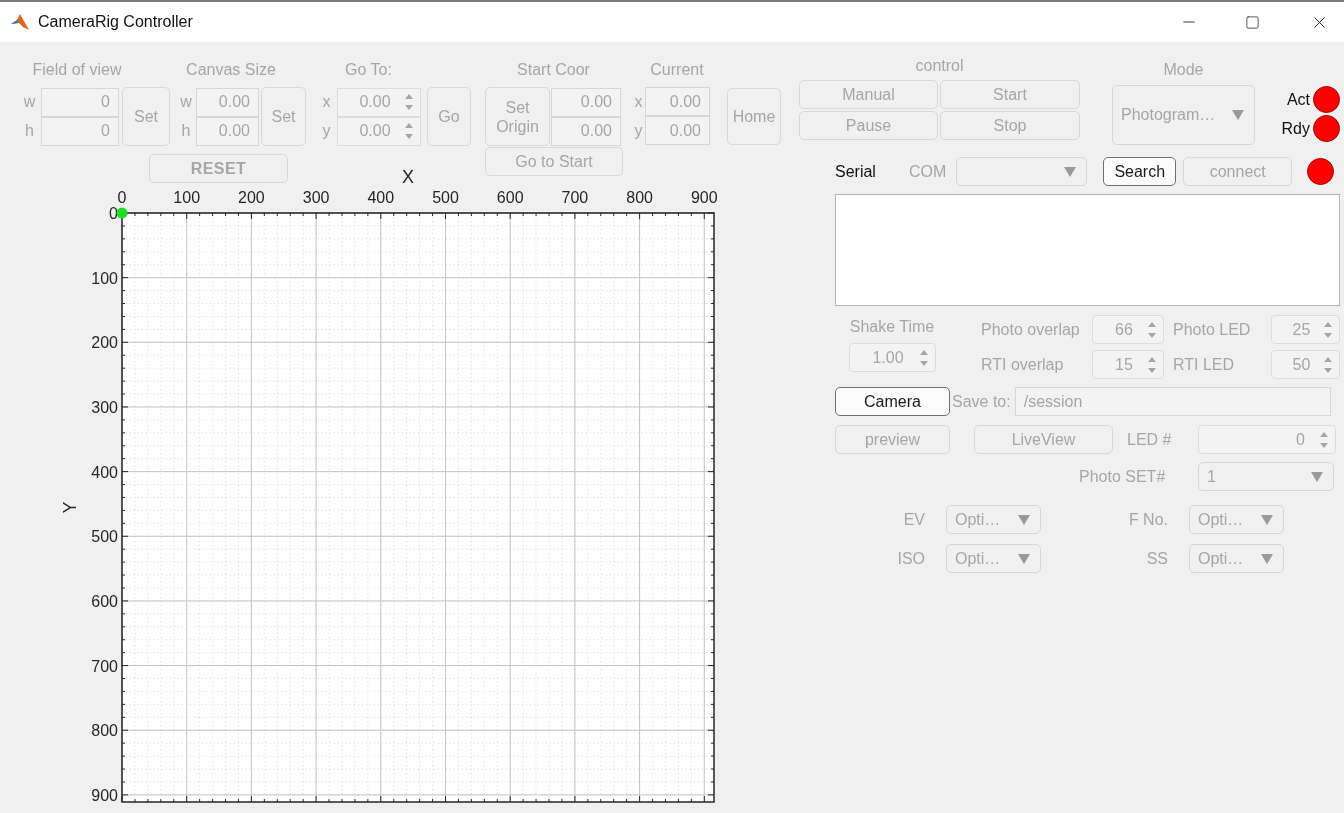 The height and width of the screenshot is (813, 1344). Describe the element at coordinates (639, 197) in the screenshot. I see `x-tick-label: 800` at that location.